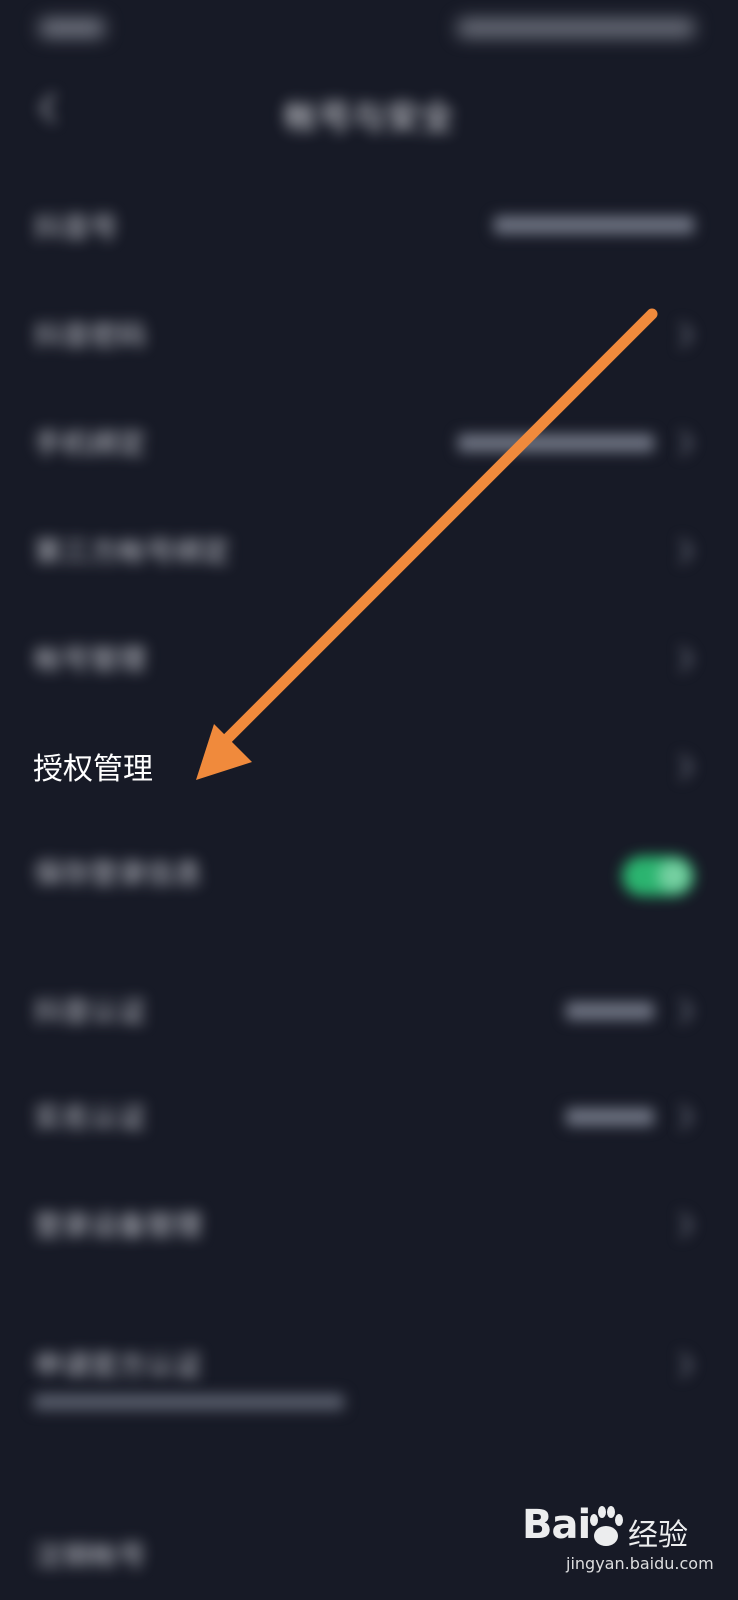 This screenshot has height=1600, width=738. What do you see at coordinates (369, 443) in the screenshot?
I see `row-phone: 手机绑定` at bounding box center [369, 443].